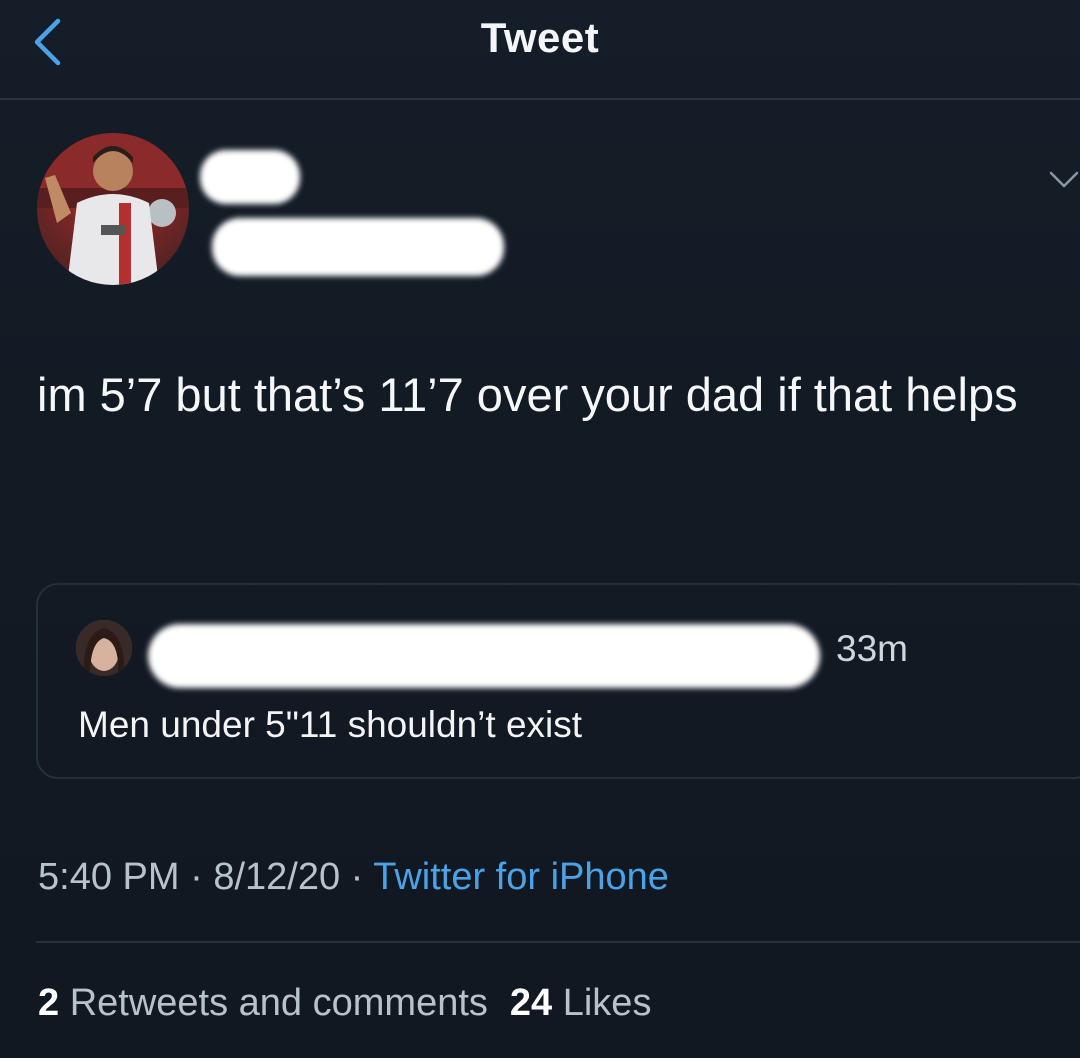 This screenshot has height=1058, width=1080. What do you see at coordinates (358, 247) in the screenshot?
I see `author-handle-redaction` at bounding box center [358, 247].